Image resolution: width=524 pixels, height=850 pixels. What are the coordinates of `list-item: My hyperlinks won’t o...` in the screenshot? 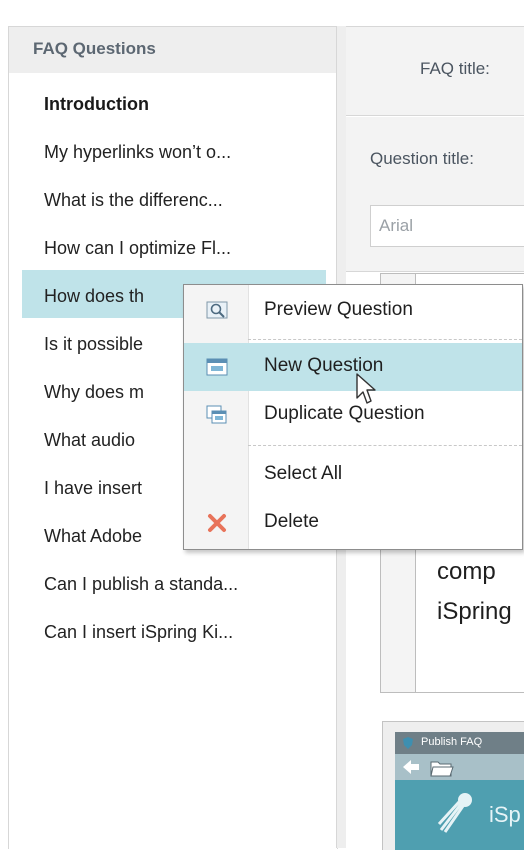 It's located at (137, 152).